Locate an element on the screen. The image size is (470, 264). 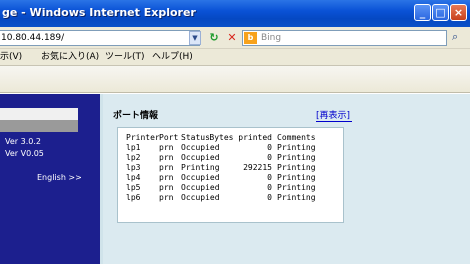
table-row: lp2 prn Occupied 0 Printing is located at coordinates (234, 158).